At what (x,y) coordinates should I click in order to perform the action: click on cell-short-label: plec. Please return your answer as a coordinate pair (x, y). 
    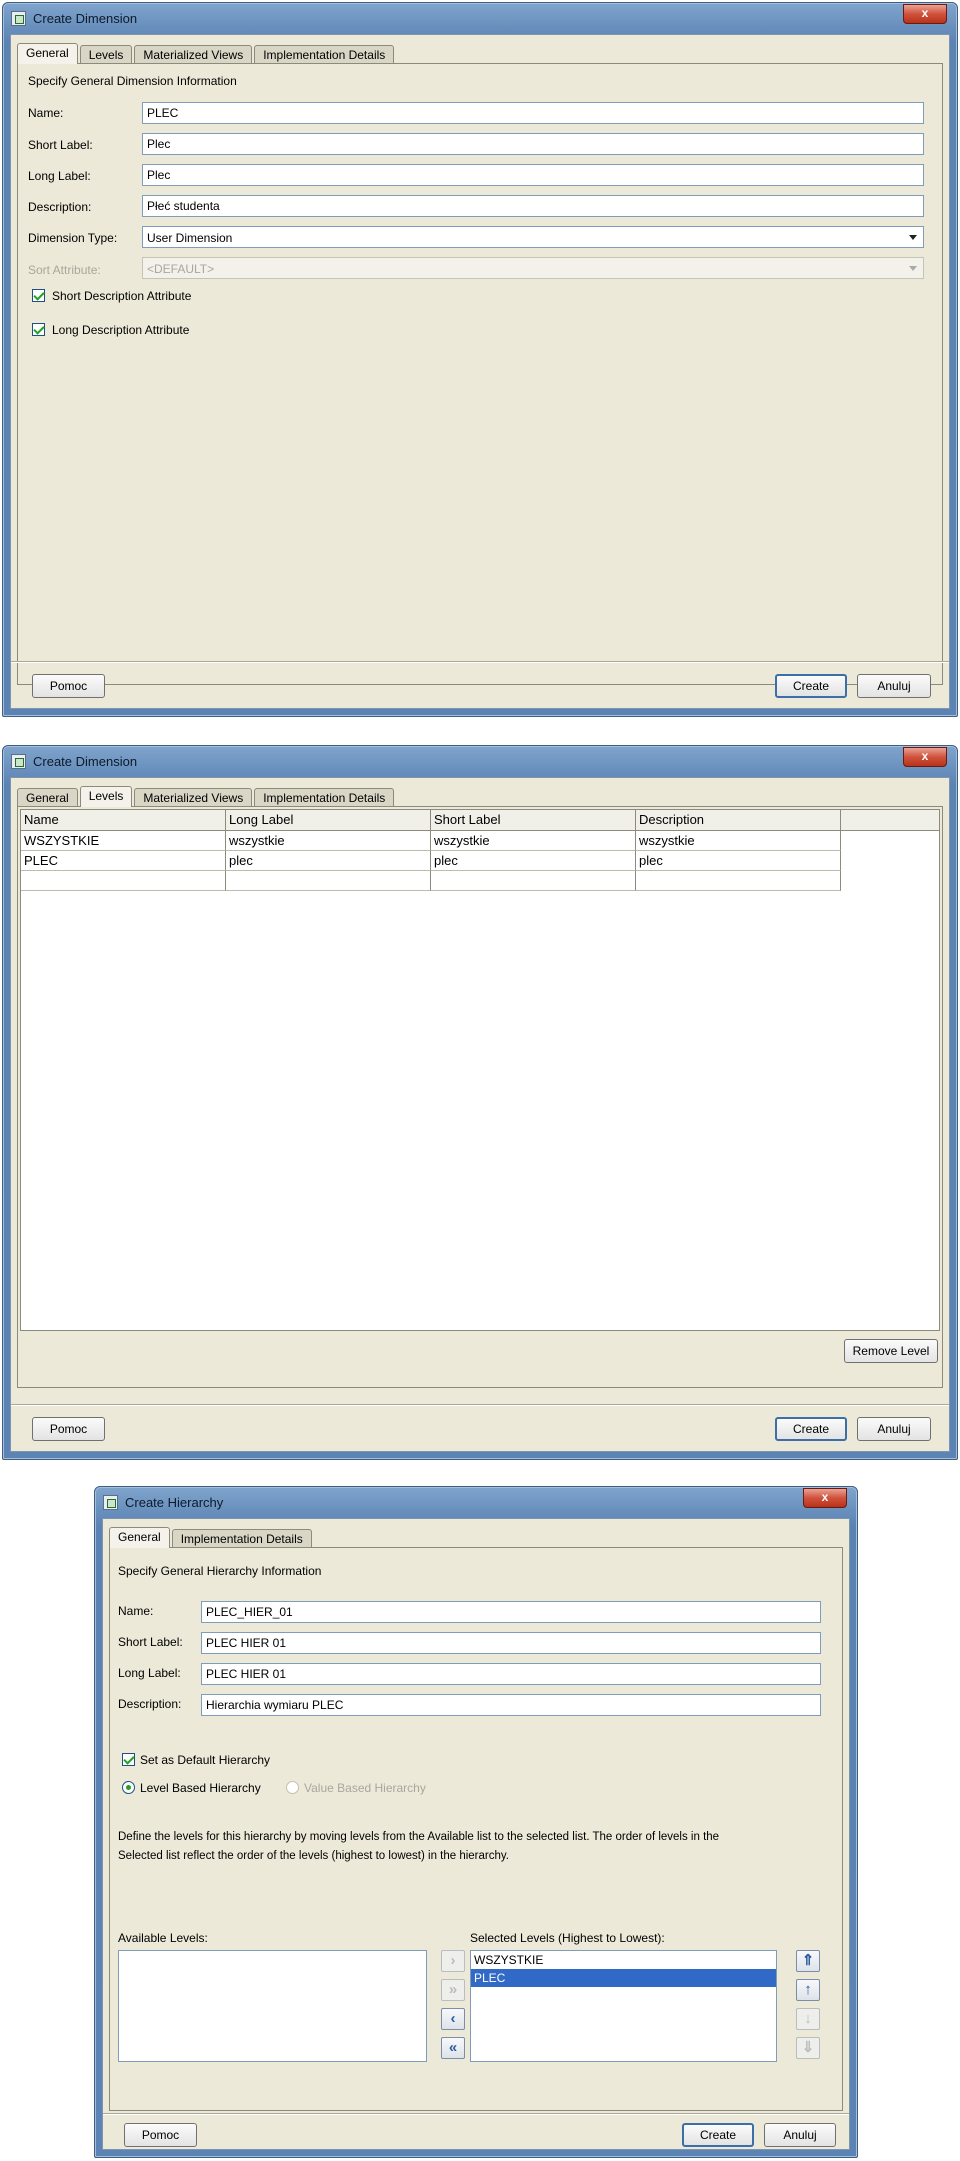
    Looking at the image, I should click on (533, 861).